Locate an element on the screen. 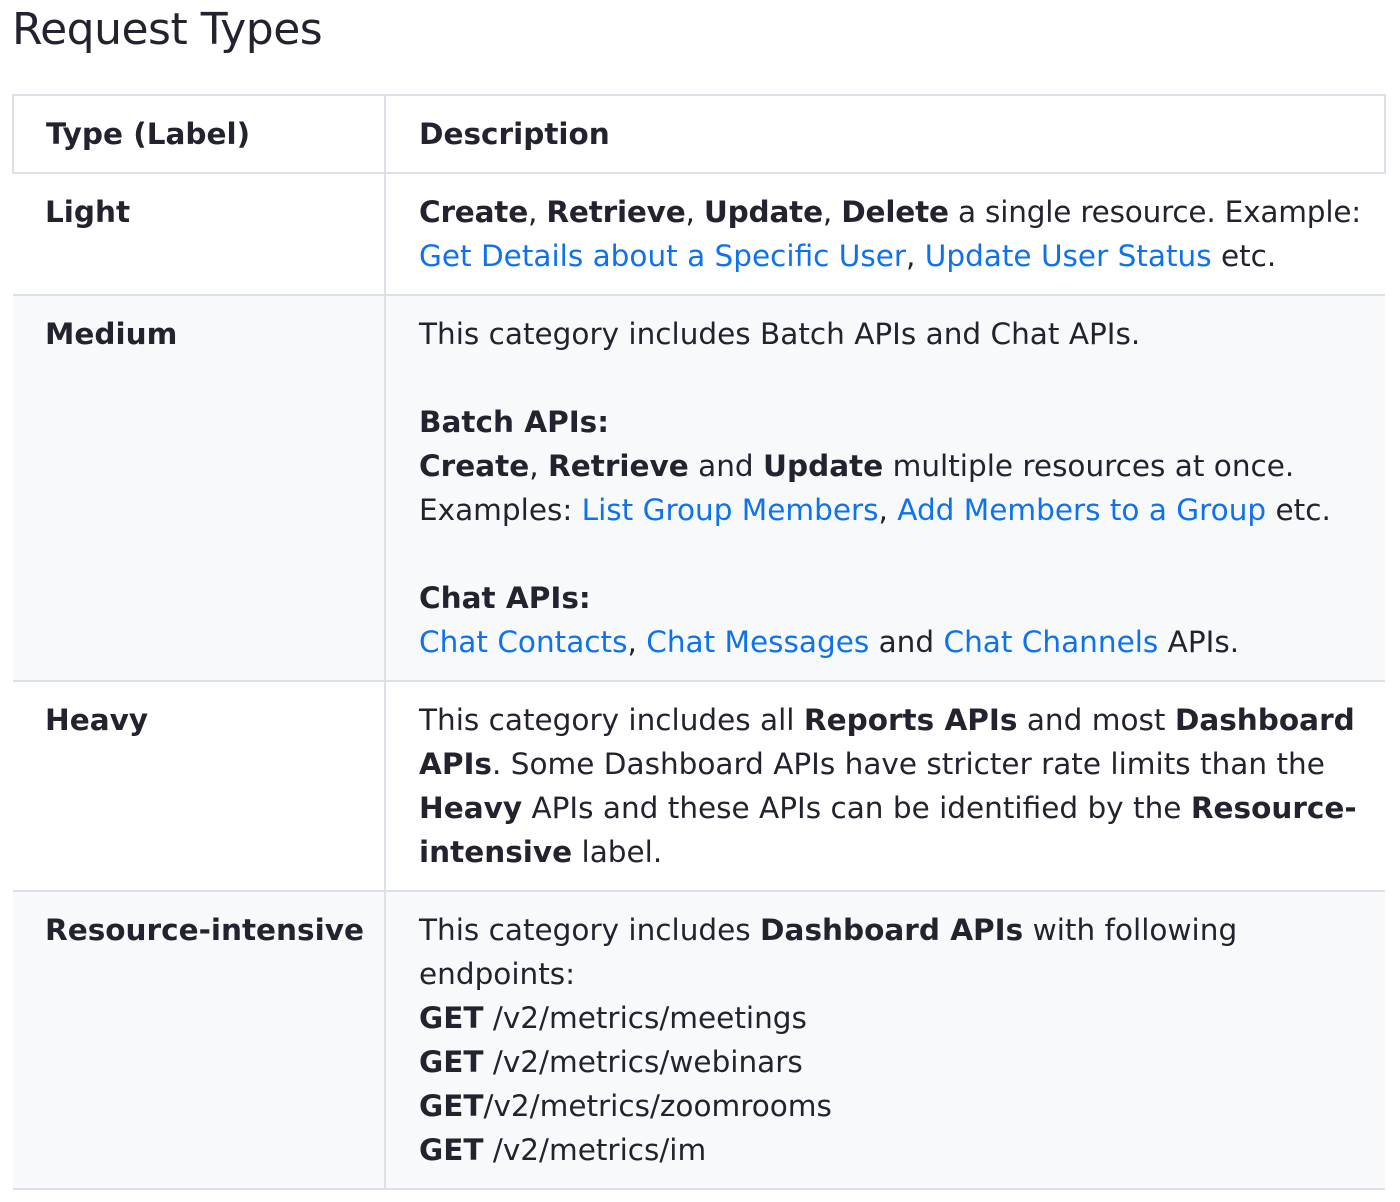 The image size is (1400, 1202). endpoint-item: GET /v2/metrics/im is located at coordinates (894, 1150).